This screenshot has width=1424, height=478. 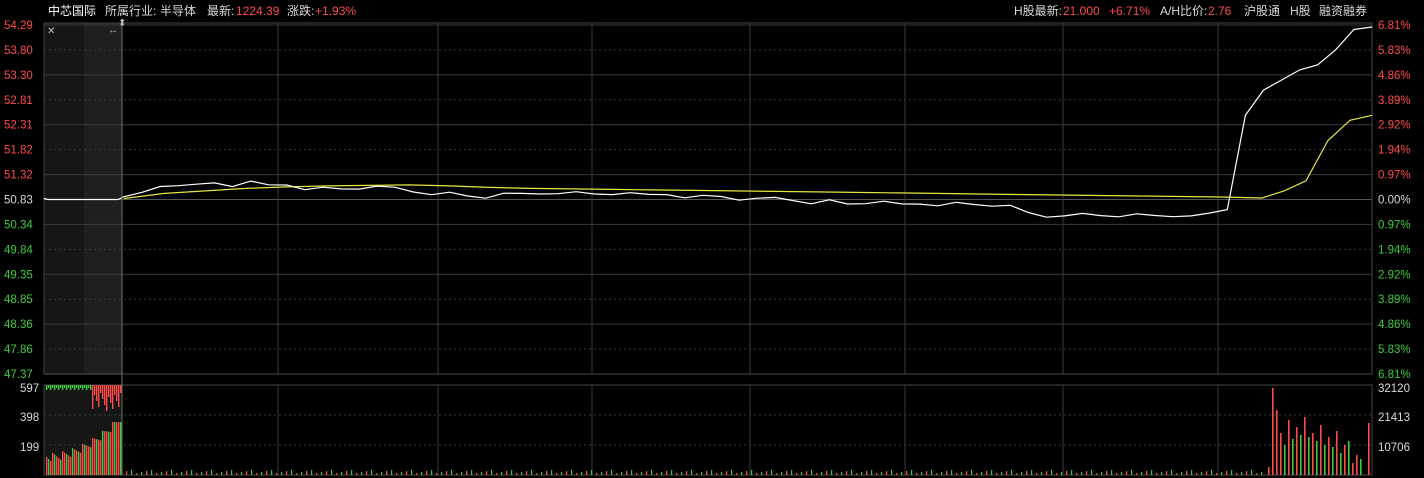 What do you see at coordinates (18, 176) in the screenshot?
I see `price-tick-label: 51.32` at bounding box center [18, 176].